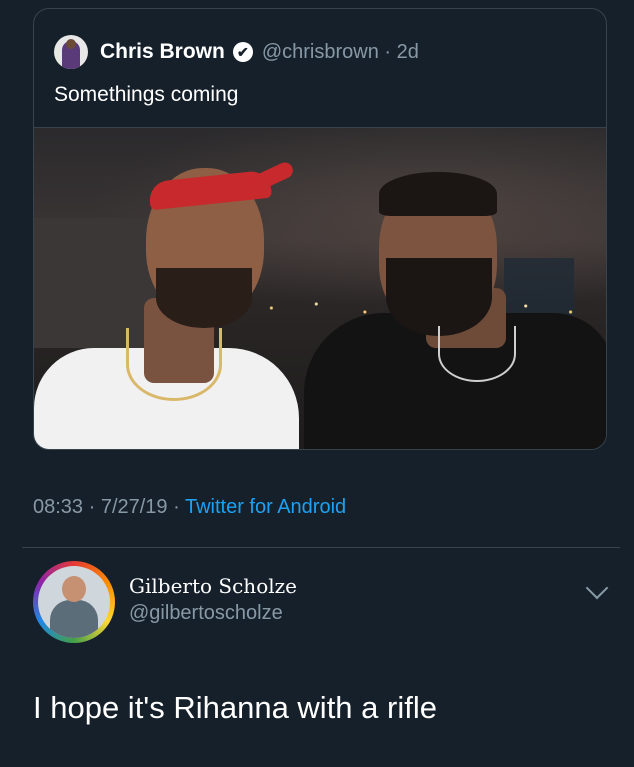 Image resolution: width=634 pixels, height=767 pixels. I want to click on avatar-head, so click(71, 44).